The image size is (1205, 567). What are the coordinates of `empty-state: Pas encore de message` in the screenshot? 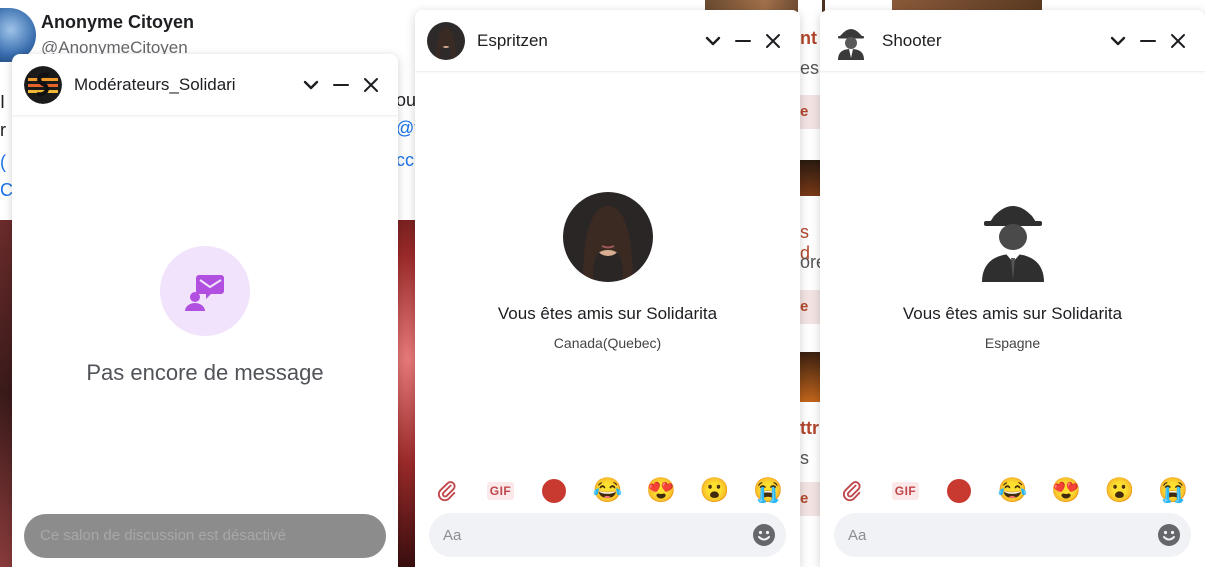 It's located at (205, 316).